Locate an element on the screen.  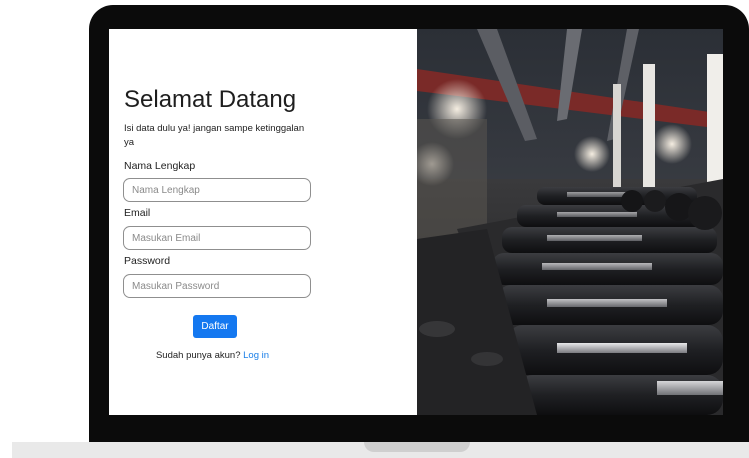
register-button: Daftar is located at coordinates (215, 326).